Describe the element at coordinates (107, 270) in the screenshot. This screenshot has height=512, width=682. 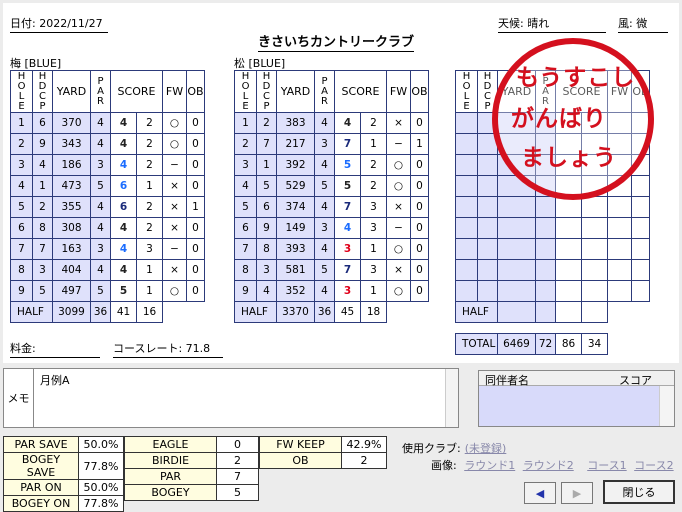
I see `hole-row: 8 3 404 4 4 1 × 0` at that location.